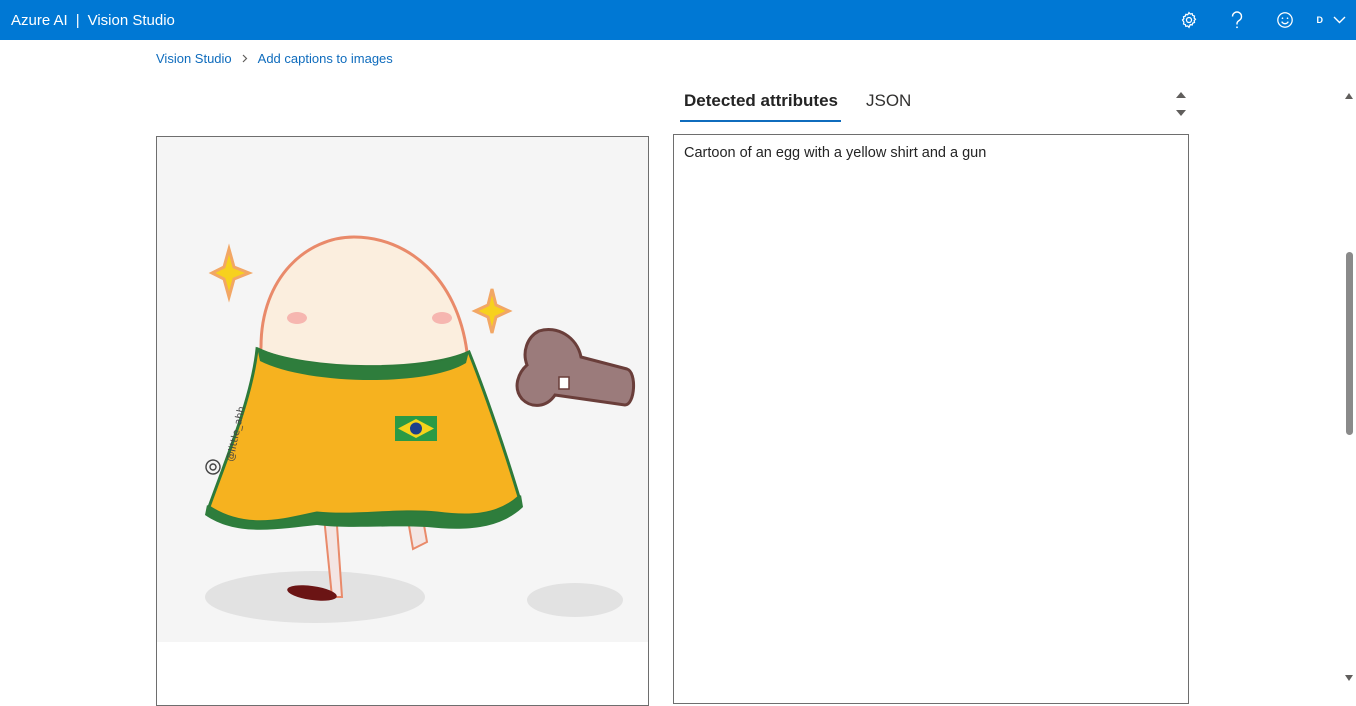 The width and height of the screenshot is (1356, 706). Describe the element at coordinates (194, 58) in the screenshot. I see `breadcrumb-item-vision-studio: Vision Studio` at that location.